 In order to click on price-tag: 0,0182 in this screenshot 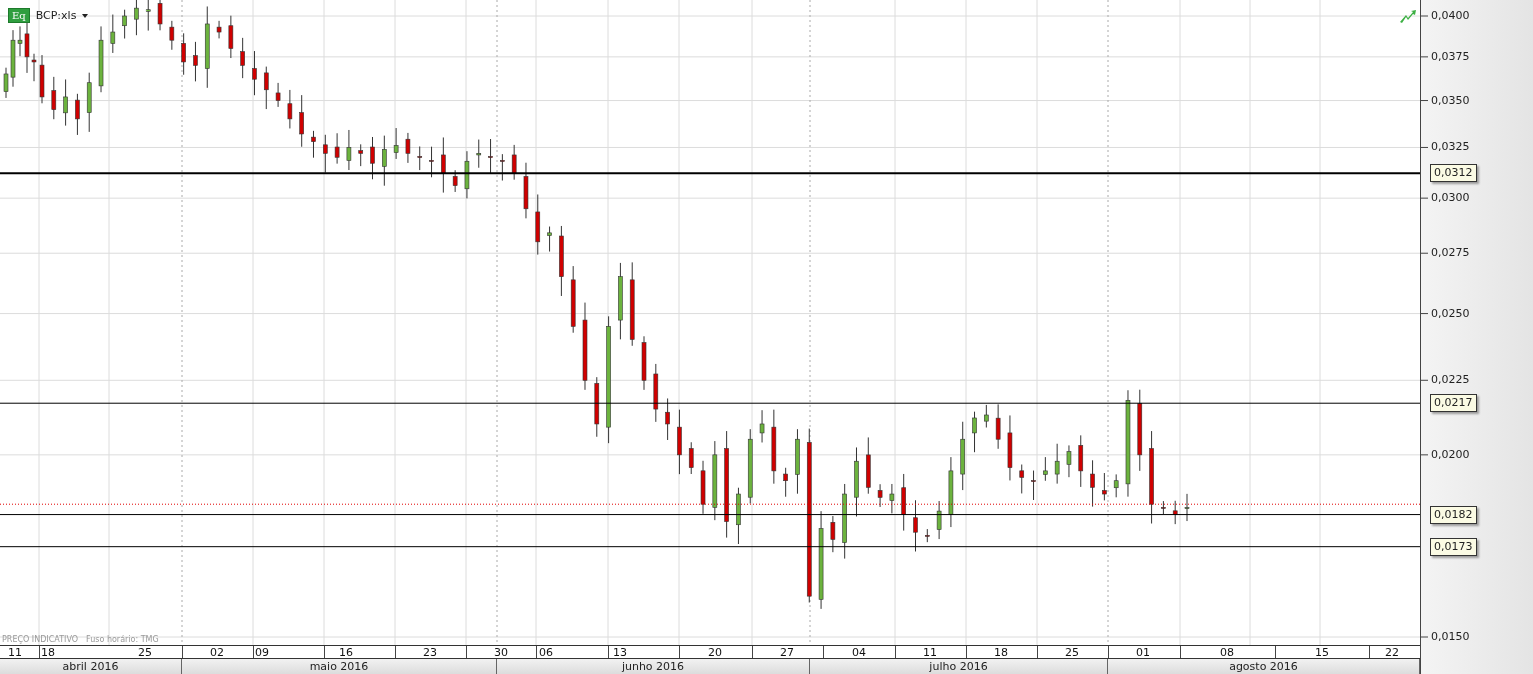, I will do `click(1453, 514)`.